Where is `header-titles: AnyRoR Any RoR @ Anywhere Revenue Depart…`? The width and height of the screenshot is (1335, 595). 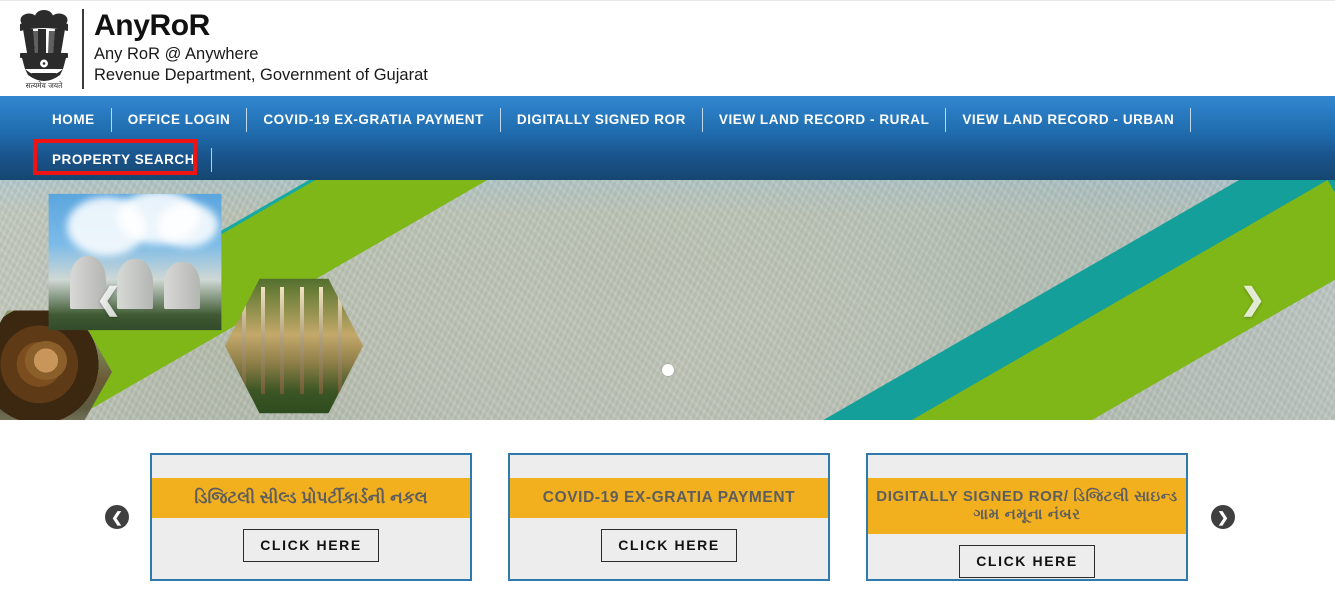
header-titles: AnyRoR Any RoR @ Anywhere Revenue Depart… is located at coordinates (261, 47).